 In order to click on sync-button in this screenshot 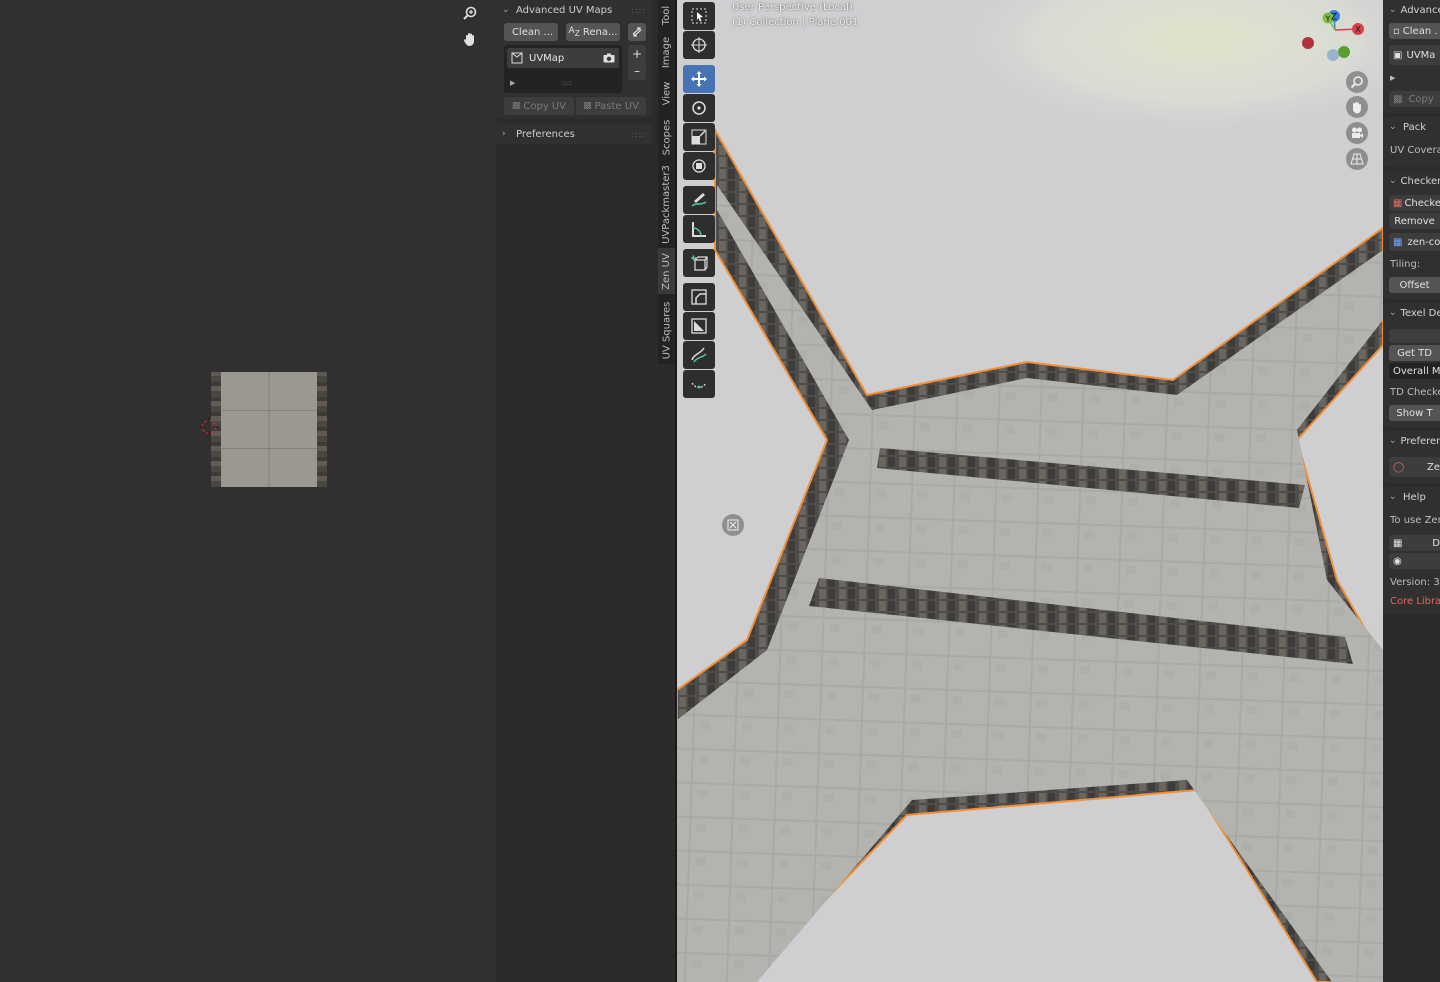, I will do `click(637, 32)`.